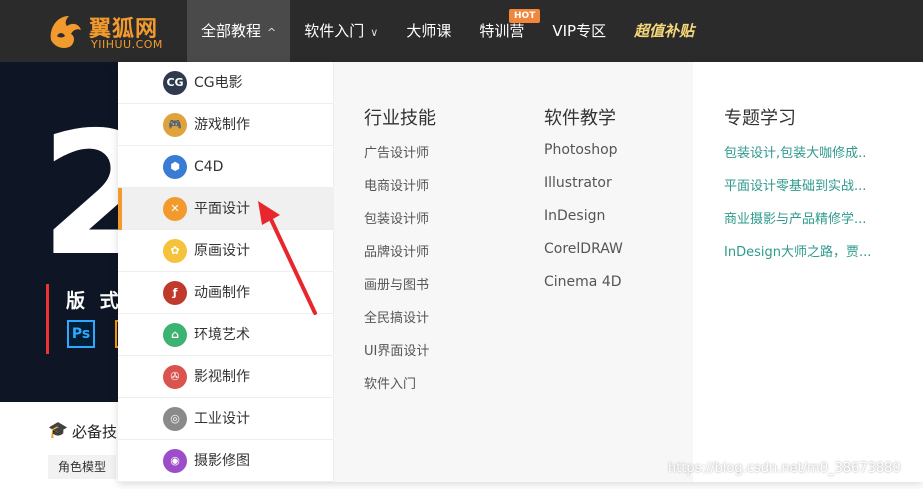  What do you see at coordinates (105, 31) in the screenshot?
I see `site-logo: 翼狐网 YIIHUU.COM` at bounding box center [105, 31].